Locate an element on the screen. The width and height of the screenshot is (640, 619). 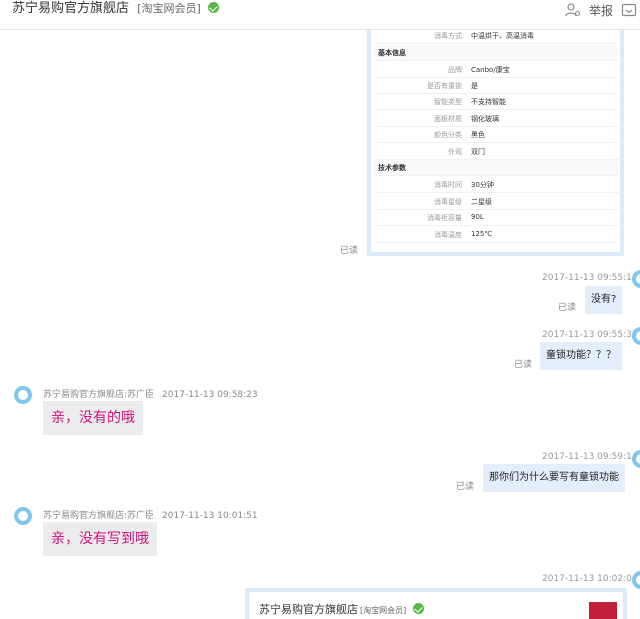
spec-value: 不支持智能 is located at coordinates (488, 102).